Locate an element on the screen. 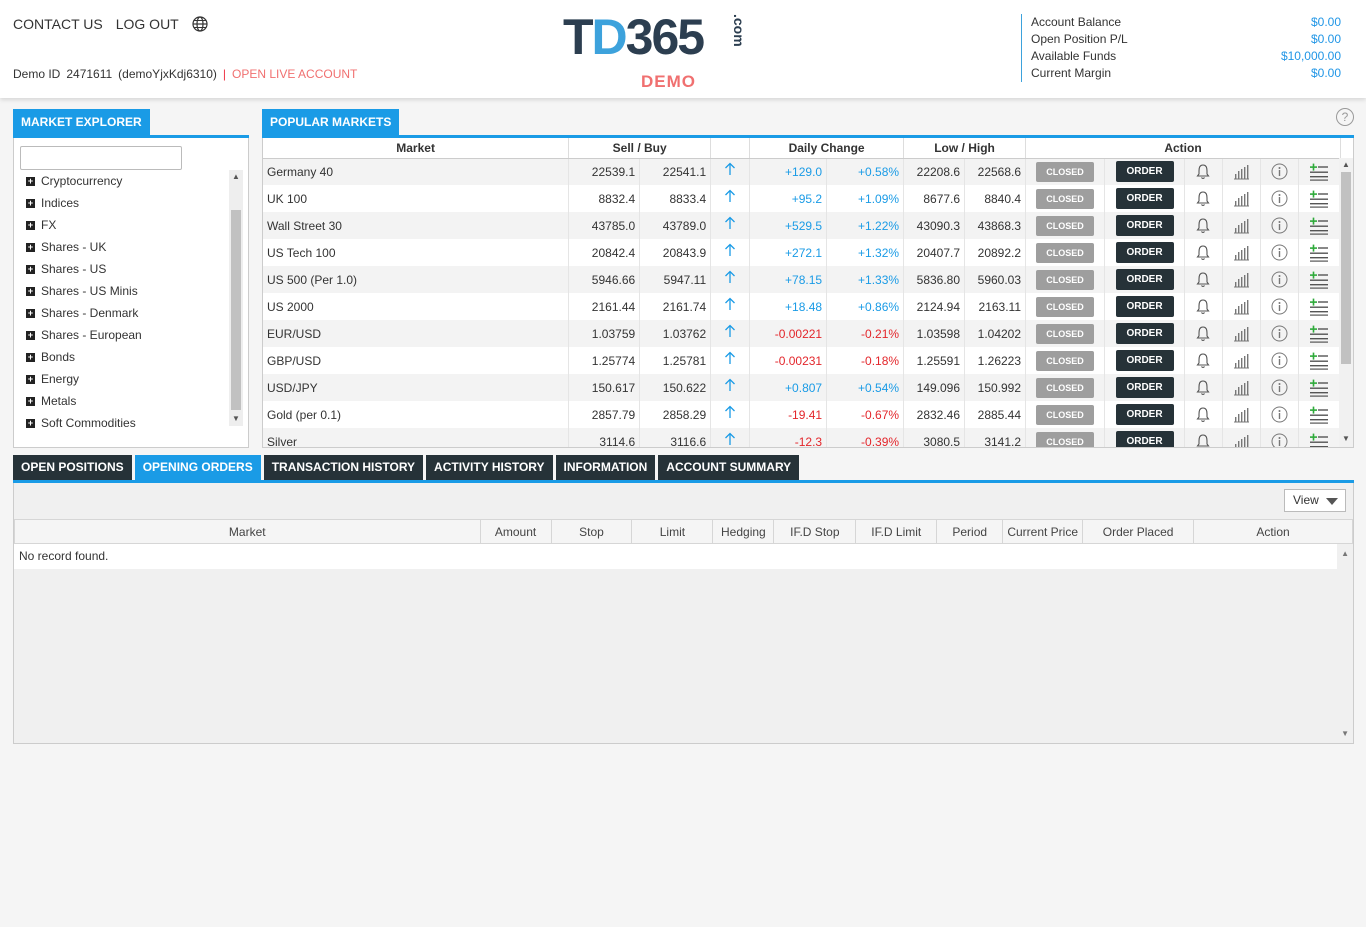  market-name: USD/JPY is located at coordinates (416, 387).